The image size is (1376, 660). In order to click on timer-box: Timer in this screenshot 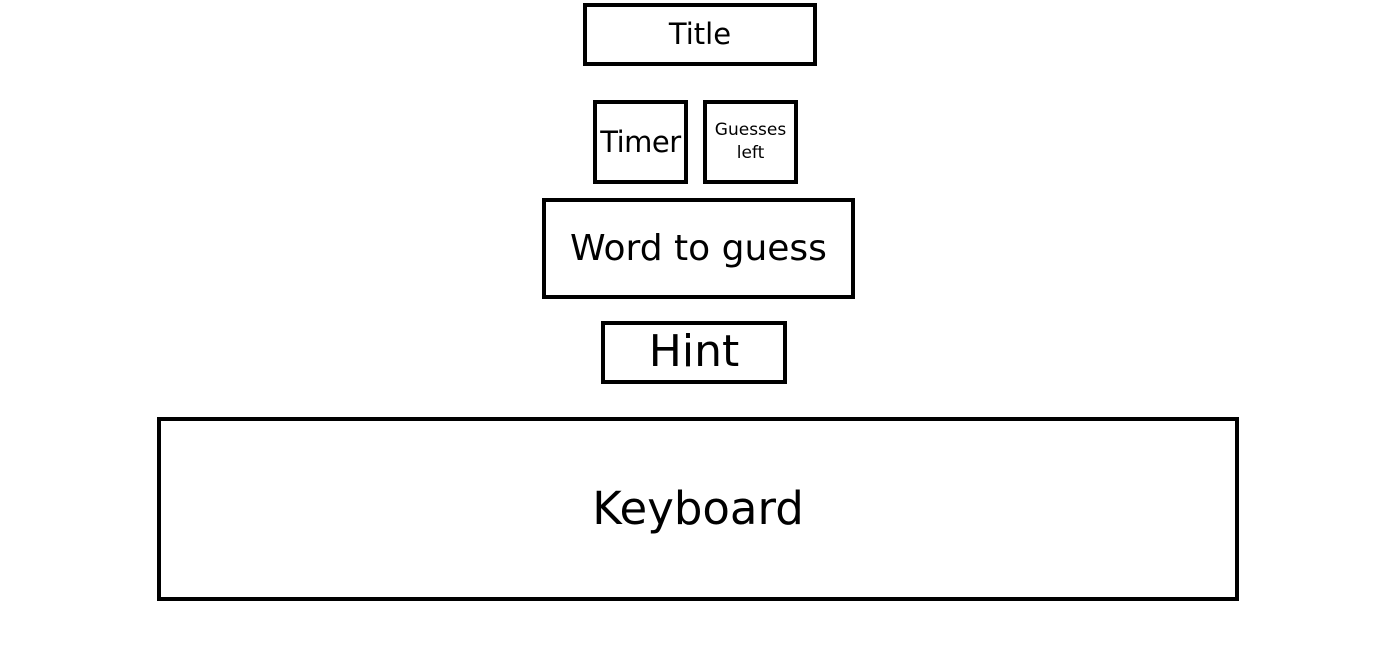, I will do `click(640, 142)`.